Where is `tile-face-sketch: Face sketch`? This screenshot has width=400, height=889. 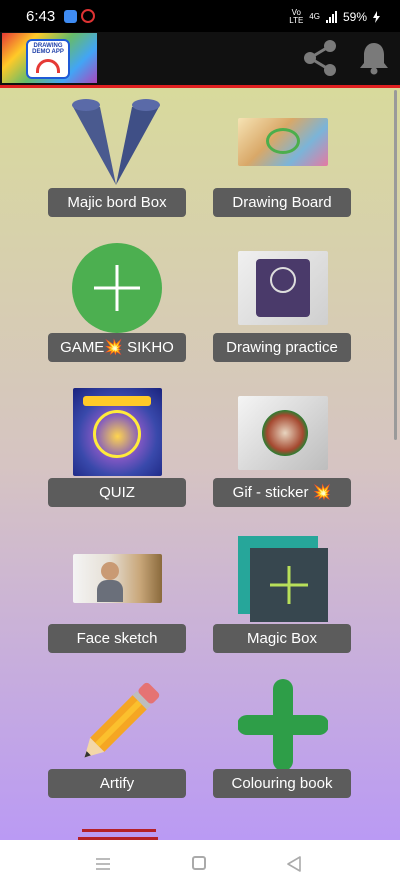 tile-face-sketch: Face sketch is located at coordinates (118, 594).